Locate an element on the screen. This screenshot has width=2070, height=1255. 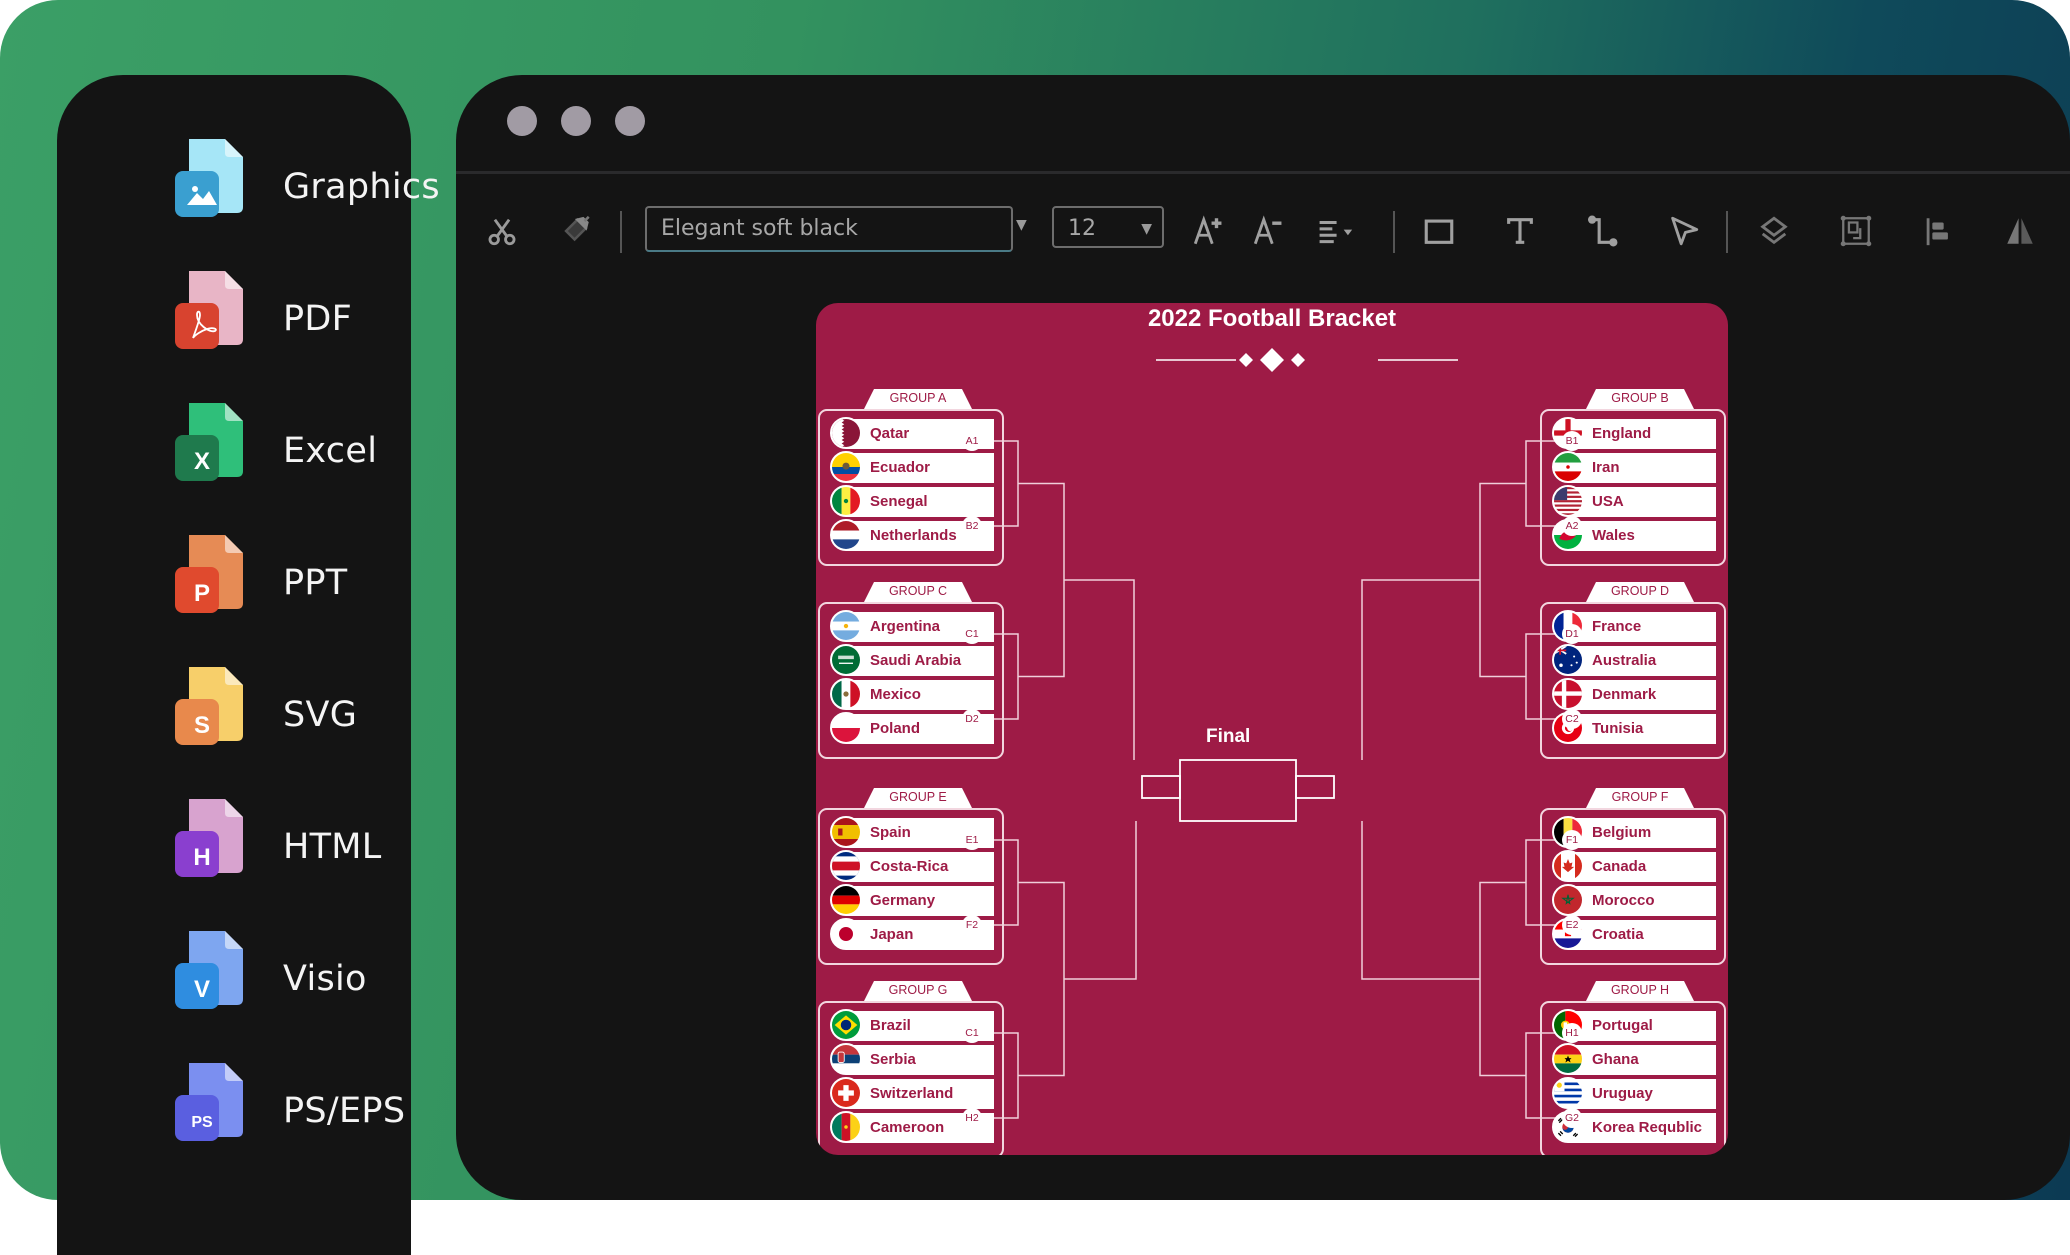
font-family-input: Elegant soft black is located at coordinates (829, 229).